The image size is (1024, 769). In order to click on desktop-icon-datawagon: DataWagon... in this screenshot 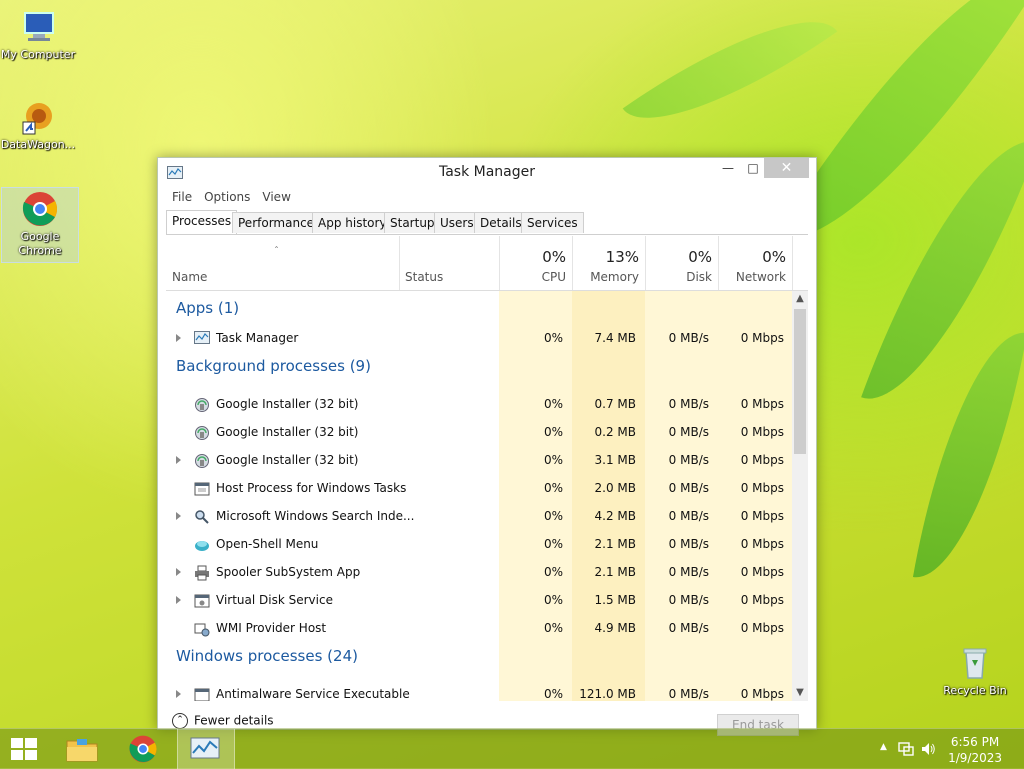, I will do `click(38, 125)`.